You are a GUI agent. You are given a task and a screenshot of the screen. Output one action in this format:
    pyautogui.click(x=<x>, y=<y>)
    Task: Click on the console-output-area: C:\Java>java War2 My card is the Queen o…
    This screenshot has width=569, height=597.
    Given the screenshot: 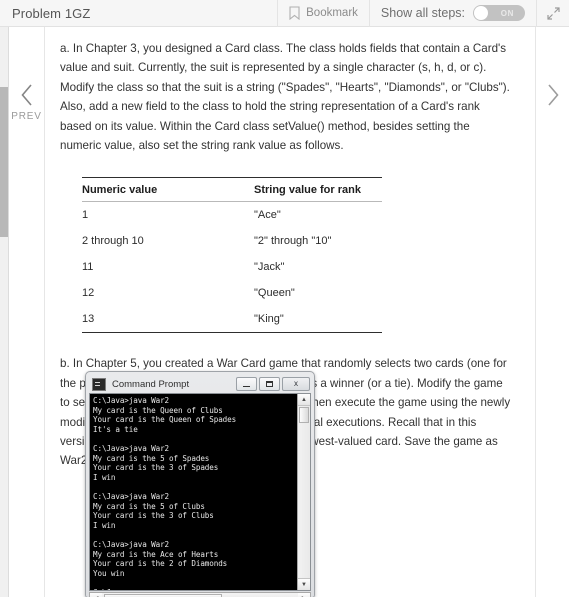 What is the action you would take?
    pyautogui.click(x=200, y=492)
    